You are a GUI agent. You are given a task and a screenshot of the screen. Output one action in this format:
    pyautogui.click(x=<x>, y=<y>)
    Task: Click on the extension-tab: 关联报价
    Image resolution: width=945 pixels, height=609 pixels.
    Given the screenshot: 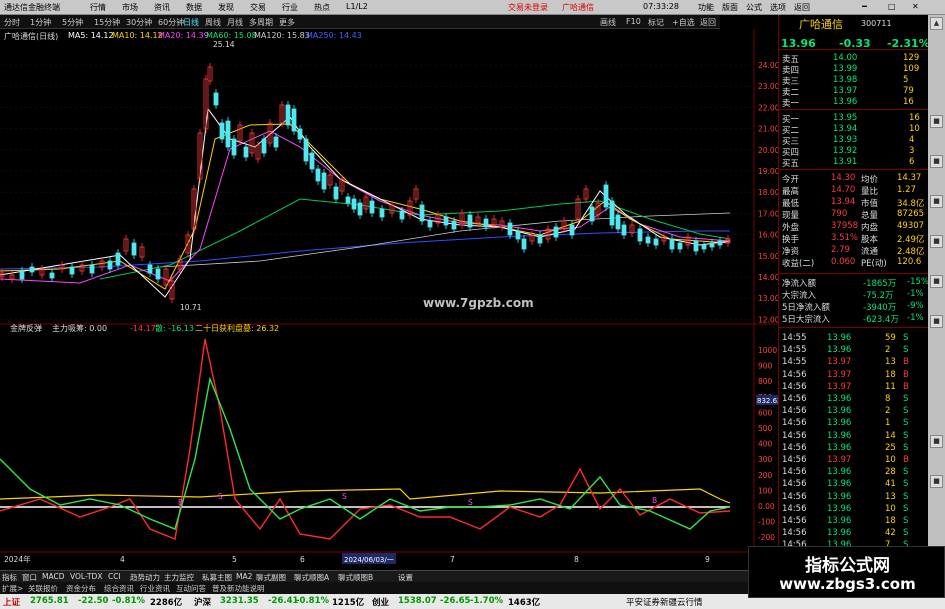 What is the action you would take?
    pyautogui.click(x=43, y=588)
    